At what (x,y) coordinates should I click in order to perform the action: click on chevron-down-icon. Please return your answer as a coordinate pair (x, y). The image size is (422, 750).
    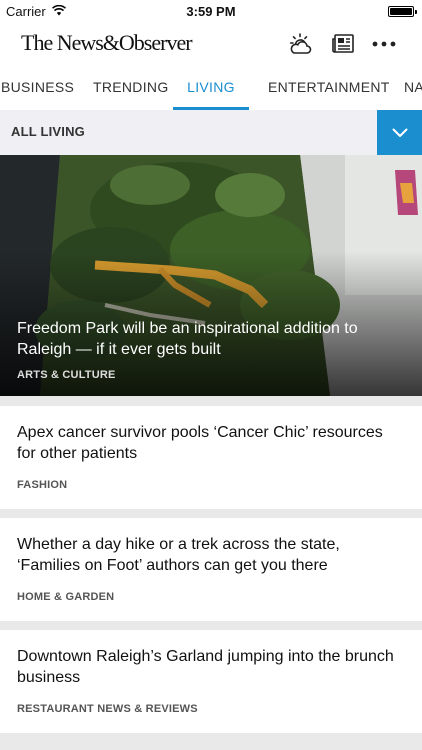
    Looking at the image, I should click on (399, 132).